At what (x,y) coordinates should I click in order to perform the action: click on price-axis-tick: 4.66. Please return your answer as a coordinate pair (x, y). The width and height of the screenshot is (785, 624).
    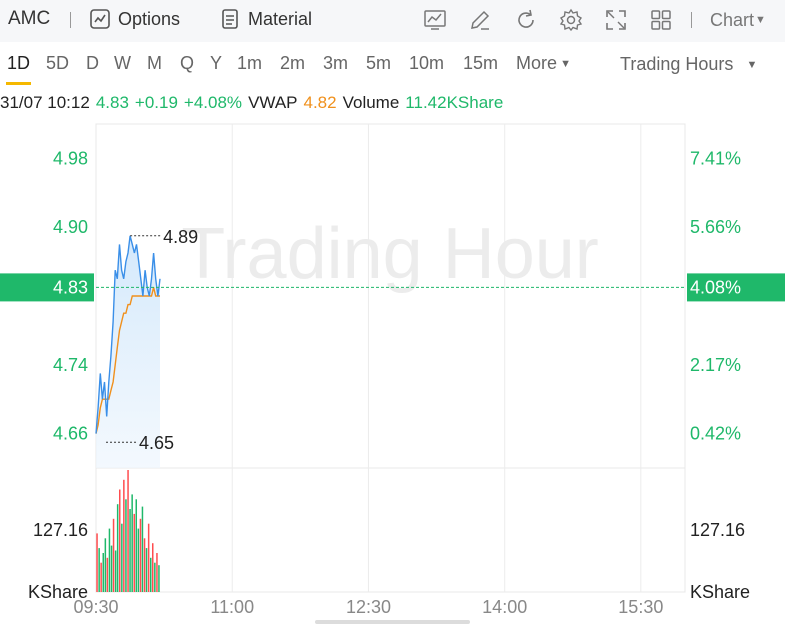
    Looking at the image, I should click on (70, 434).